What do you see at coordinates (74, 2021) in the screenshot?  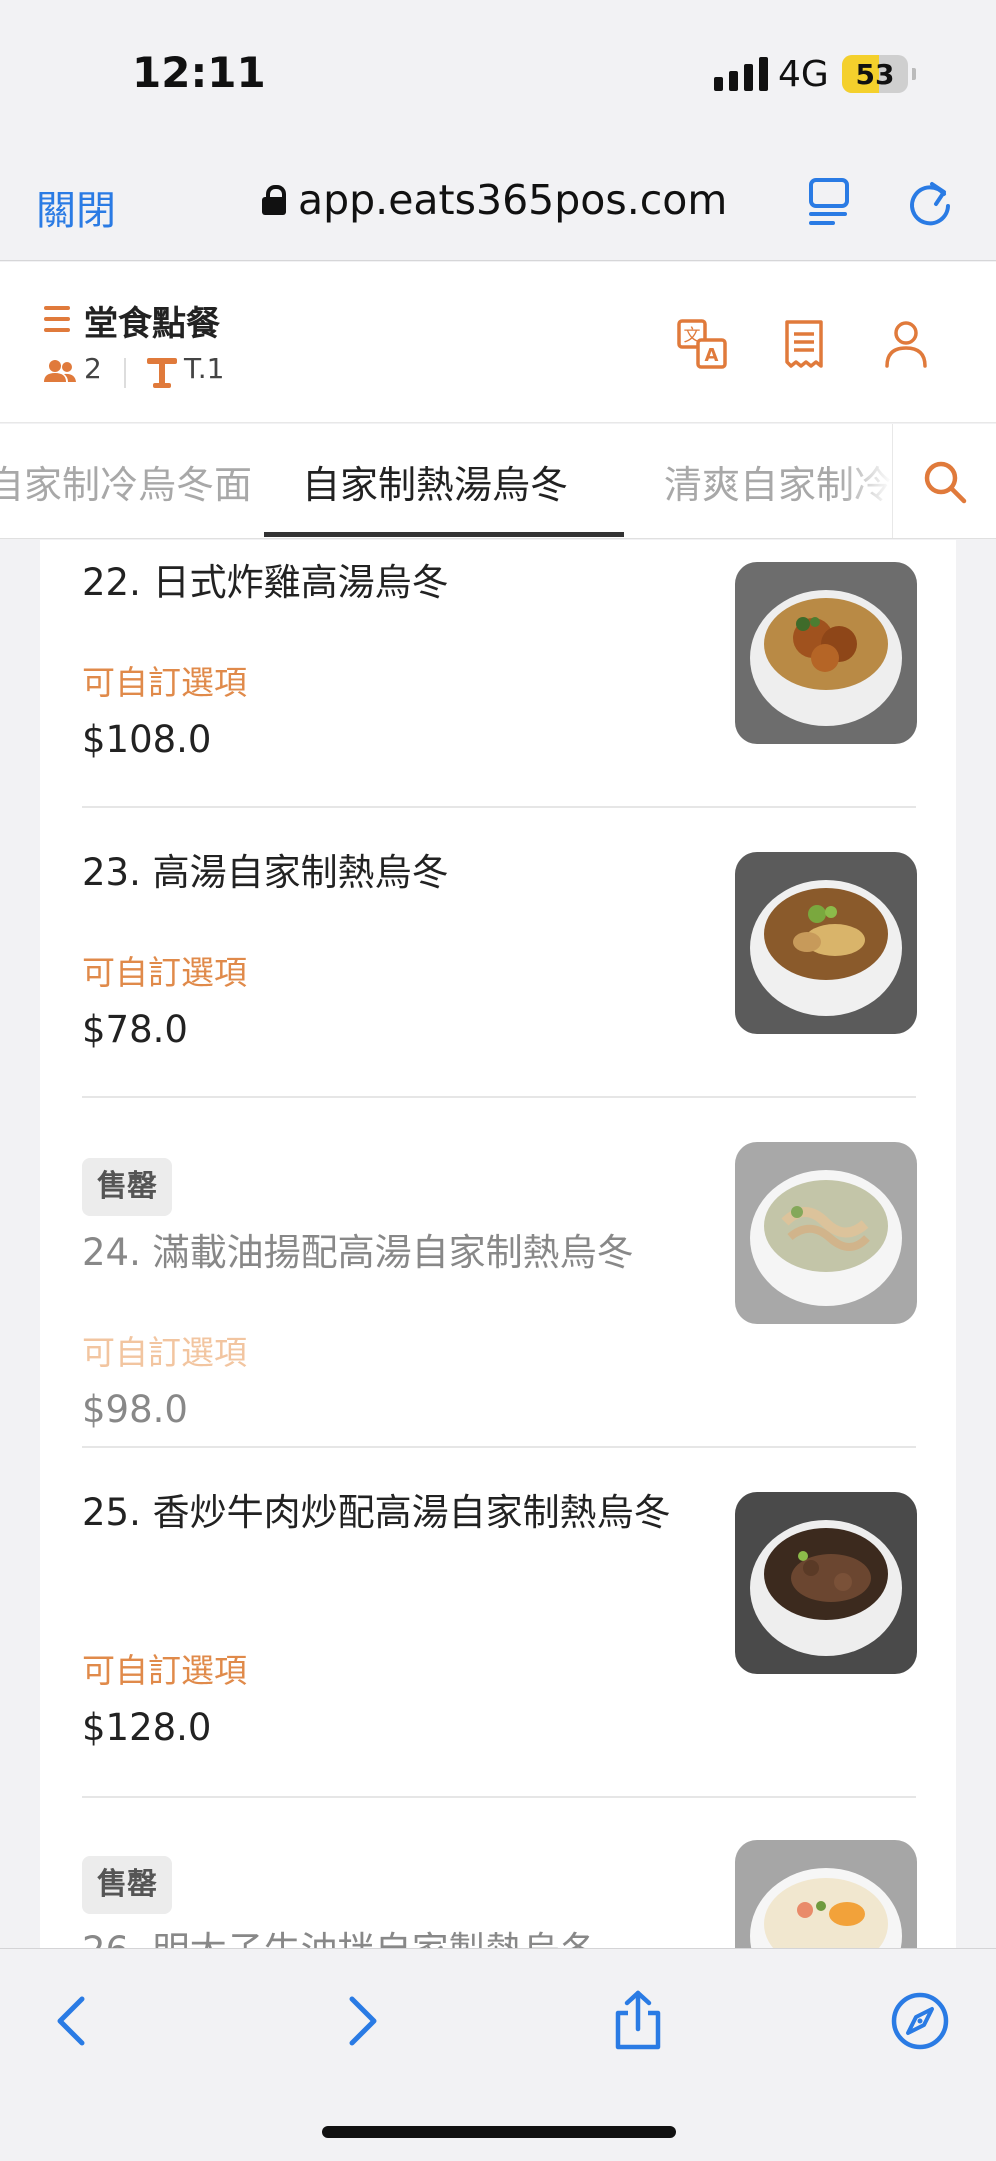 I see `back-icon` at bounding box center [74, 2021].